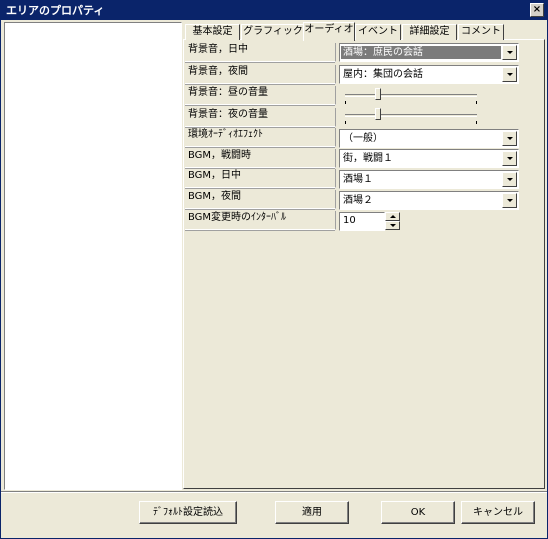 Image resolution: width=548 pixels, height=539 pixels. What do you see at coordinates (378, 32) in the screenshot?
I see `tab-events: イベント` at bounding box center [378, 32].